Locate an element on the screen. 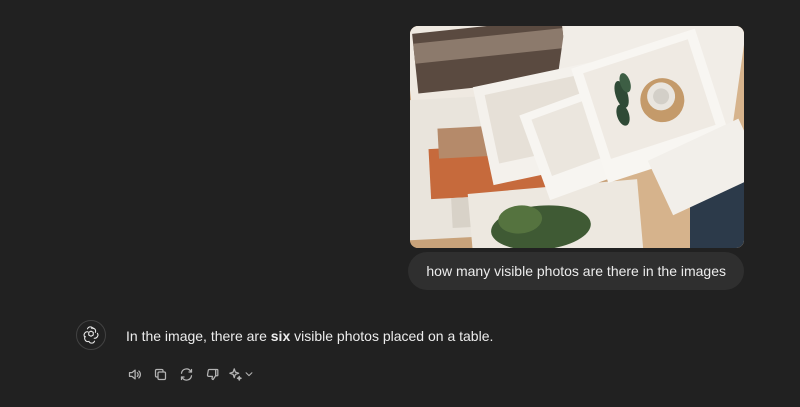  bad-response-button is located at coordinates (212, 374).